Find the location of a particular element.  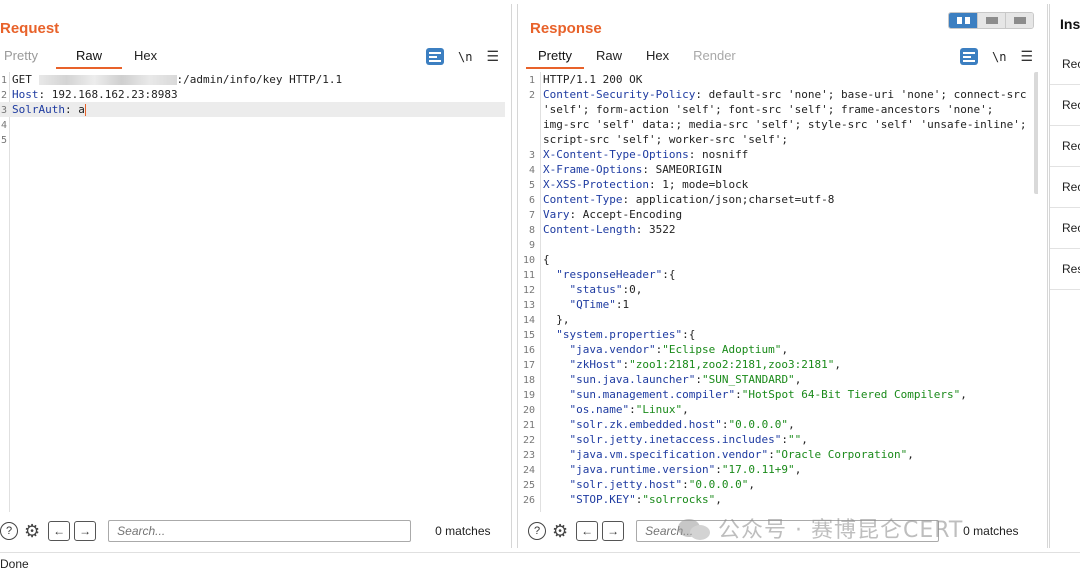

response-json-line: 25 "solr.jetty.host":"0.0.0.0", is located at coordinates (638, 484).